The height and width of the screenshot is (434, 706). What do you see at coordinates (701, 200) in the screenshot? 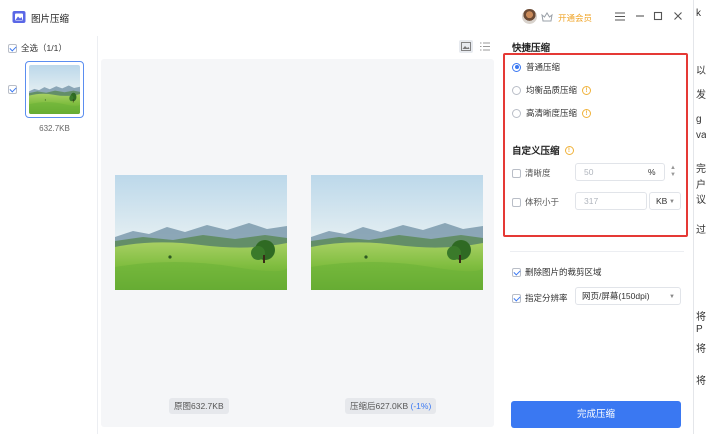
I see `bg-char: 议` at bounding box center [701, 200].